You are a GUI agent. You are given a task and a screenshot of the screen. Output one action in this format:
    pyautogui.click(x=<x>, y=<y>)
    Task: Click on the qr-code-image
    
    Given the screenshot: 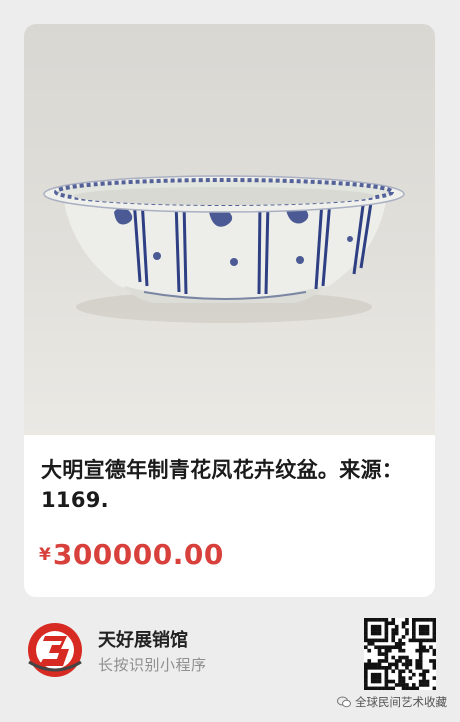 What is the action you would take?
    pyautogui.click(x=400, y=654)
    